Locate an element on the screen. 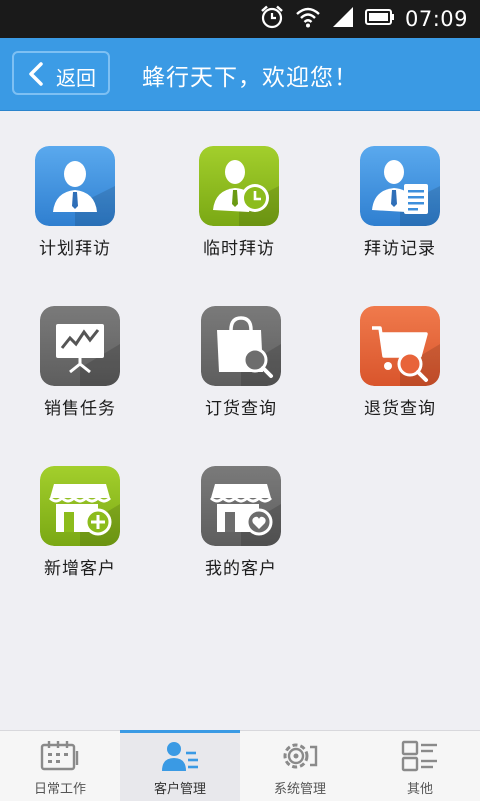 The image size is (480, 801). calendar-icon is located at coordinates (60, 756).